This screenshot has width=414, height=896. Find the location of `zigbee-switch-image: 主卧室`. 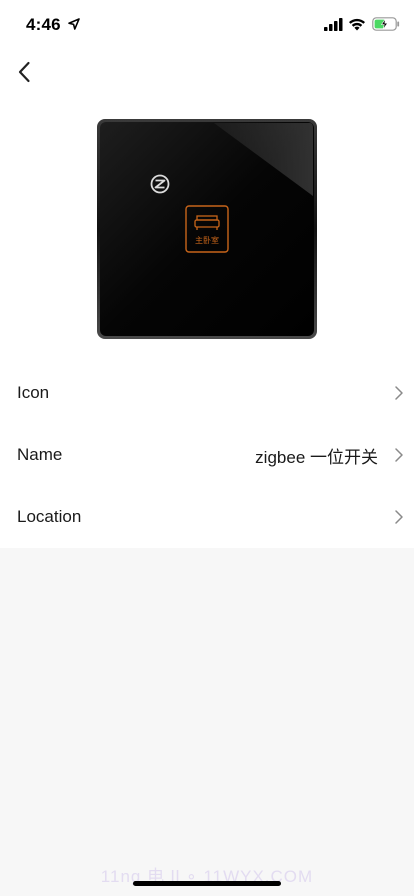

zigbee-switch-image: 主卧室 is located at coordinates (207, 229).